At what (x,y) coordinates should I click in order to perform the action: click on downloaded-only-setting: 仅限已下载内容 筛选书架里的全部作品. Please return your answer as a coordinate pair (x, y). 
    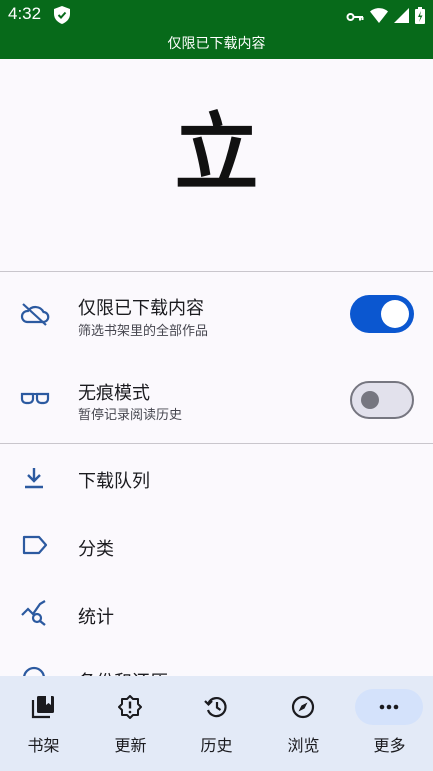
    Looking at the image, I should click on (216, 315).